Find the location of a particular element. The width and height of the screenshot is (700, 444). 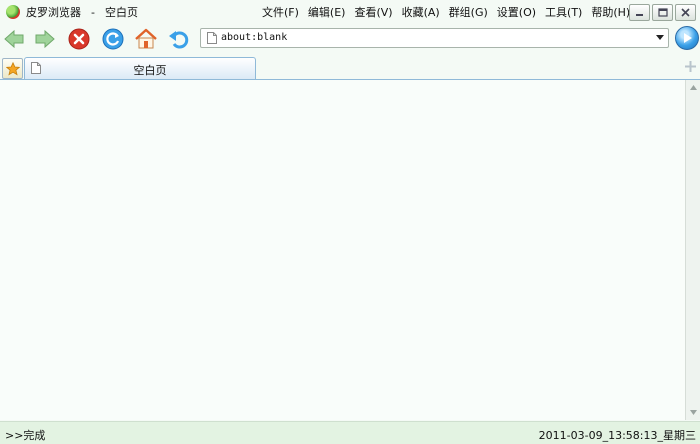

maximize-button is located at coordinates (662, 12).